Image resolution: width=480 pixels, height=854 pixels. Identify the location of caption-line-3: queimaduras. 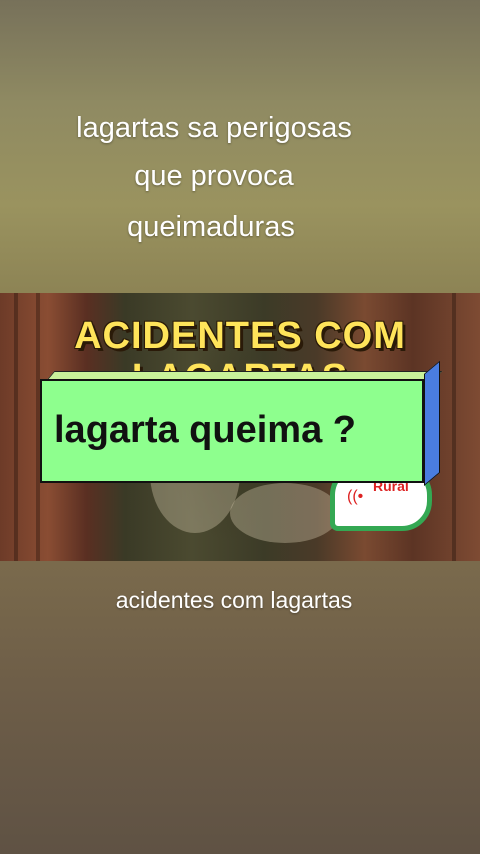
(211, 227).